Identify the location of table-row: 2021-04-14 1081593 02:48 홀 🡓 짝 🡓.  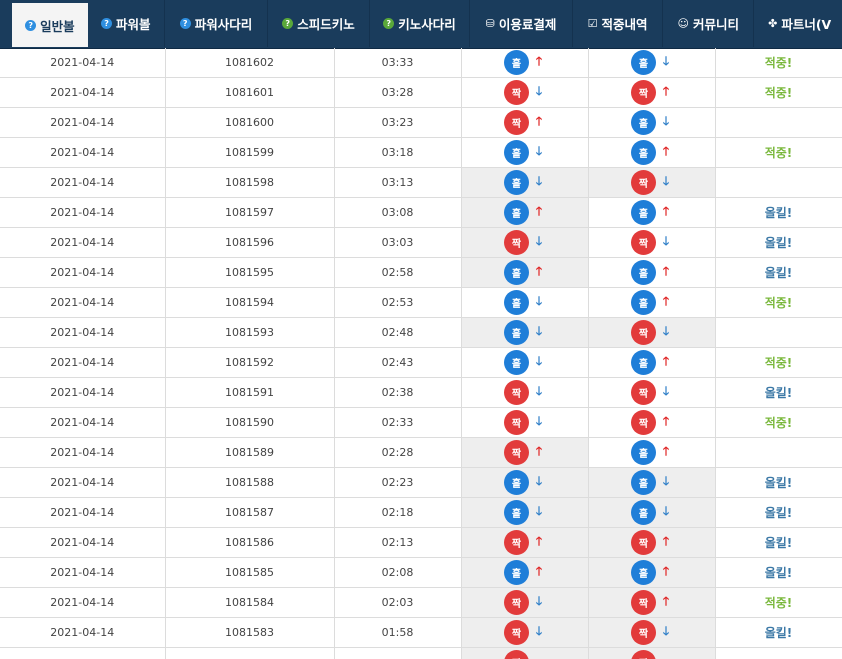
(421, 332).